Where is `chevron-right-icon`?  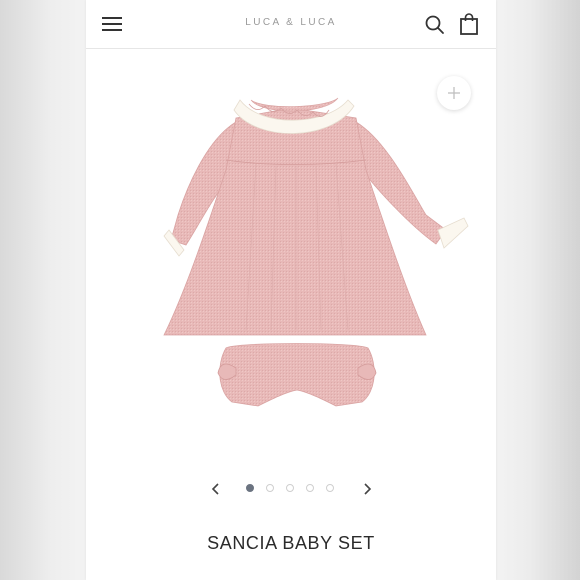 chevron-right-icon is located at coordinates (367, 489).